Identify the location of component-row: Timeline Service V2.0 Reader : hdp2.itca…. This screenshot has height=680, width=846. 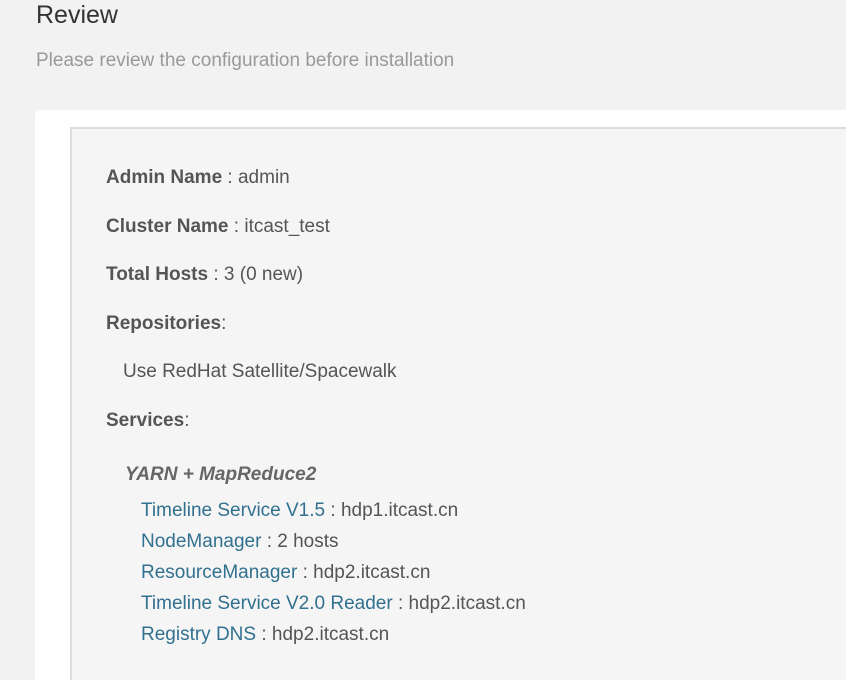
(333, 604).